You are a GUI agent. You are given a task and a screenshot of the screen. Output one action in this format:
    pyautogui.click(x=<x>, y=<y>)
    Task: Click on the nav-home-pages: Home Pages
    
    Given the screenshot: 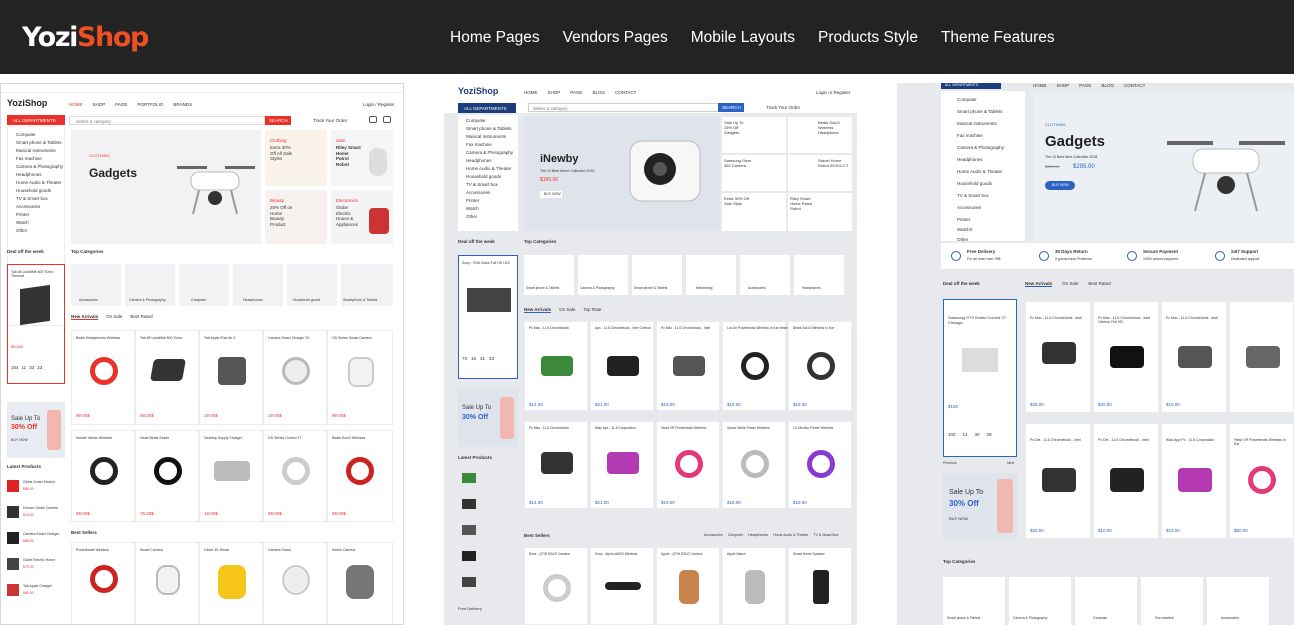 What is the action you would take?
    pyautogui.click(x=495, y=38)
    